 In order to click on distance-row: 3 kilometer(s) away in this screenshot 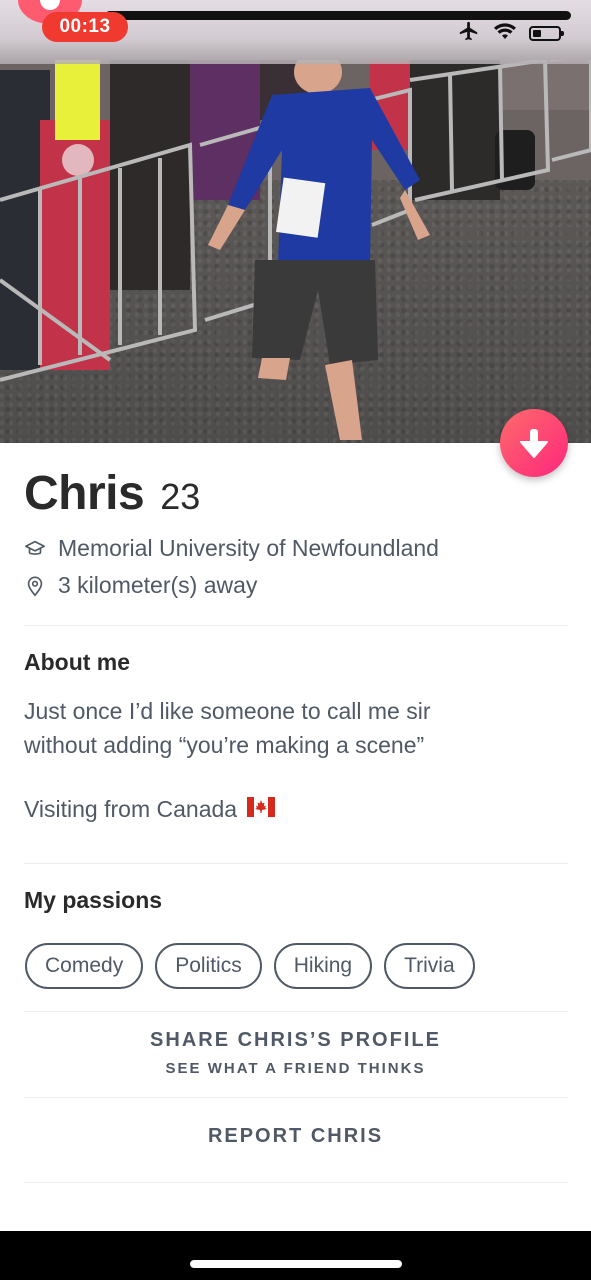, I will do `click(140, 585)`.